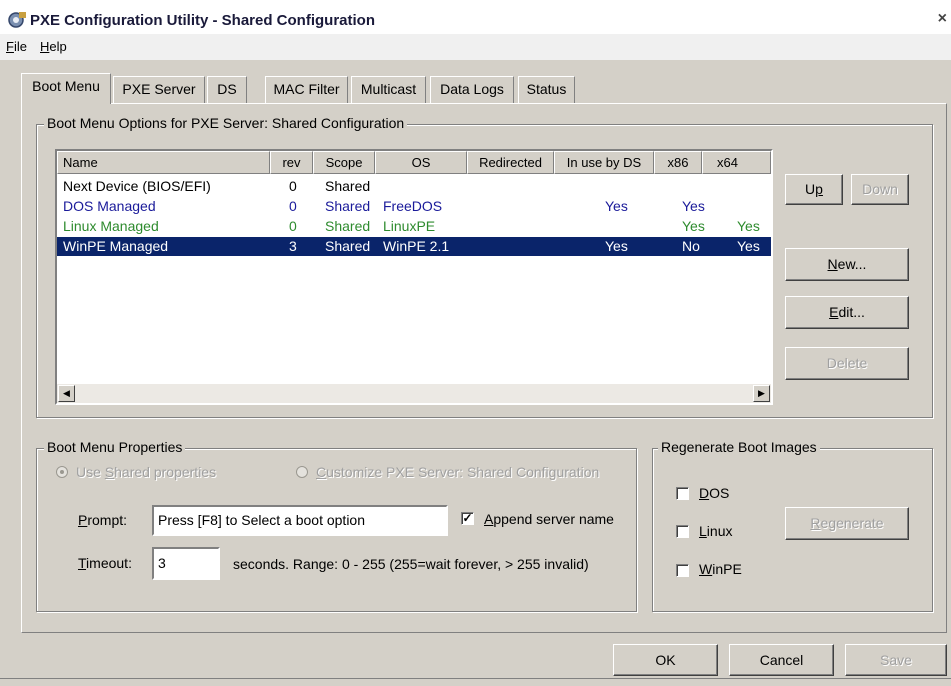  What do you see at coordinates (109, 563) in the screenshot?
I see `timeout-rest: imeout:` at bounding box center [109, 563].